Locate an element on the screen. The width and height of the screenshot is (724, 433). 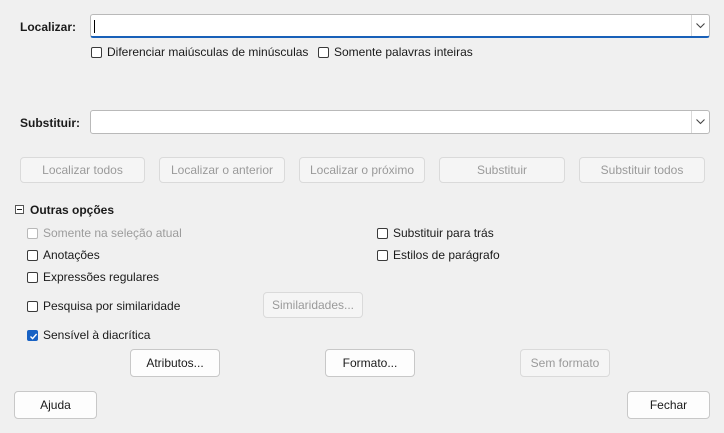
comments-label: Anotações is located at coordinates (71, 255).